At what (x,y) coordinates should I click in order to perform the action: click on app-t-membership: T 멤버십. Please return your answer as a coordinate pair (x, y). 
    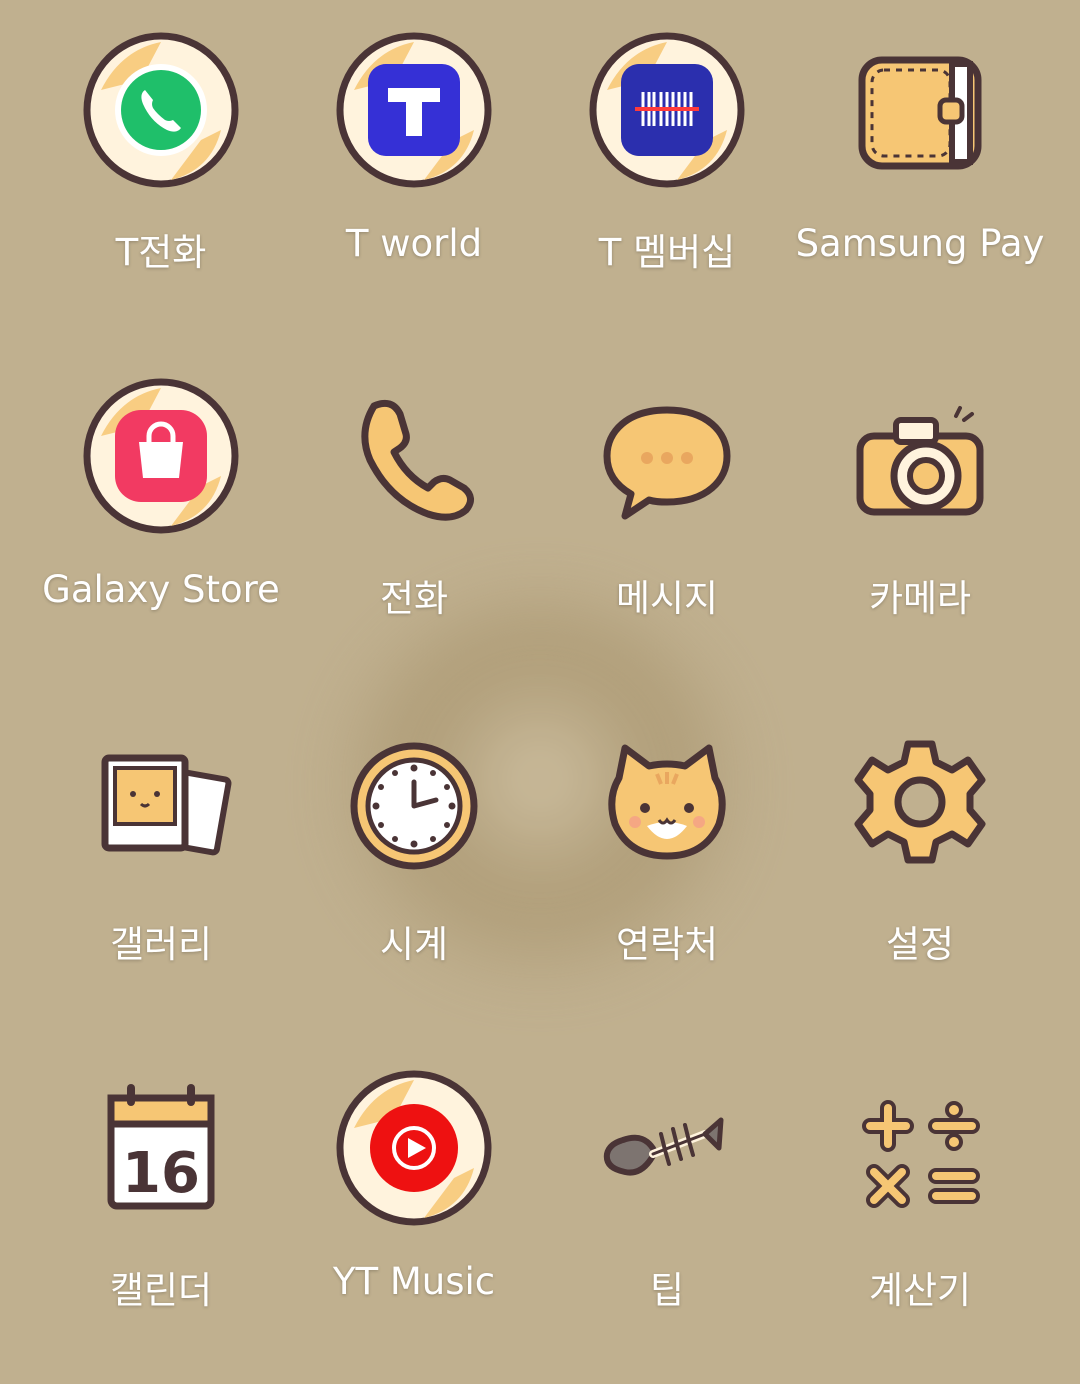
    Looking at the image, I should click on (667, 173).